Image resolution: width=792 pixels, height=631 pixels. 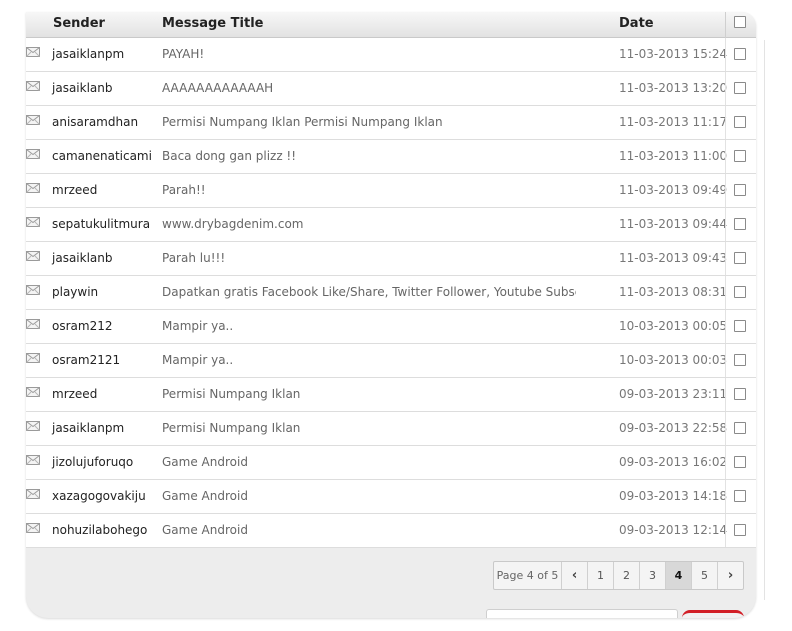 I want to click on prev-page-button: ‹, so click(x=575, y=575).